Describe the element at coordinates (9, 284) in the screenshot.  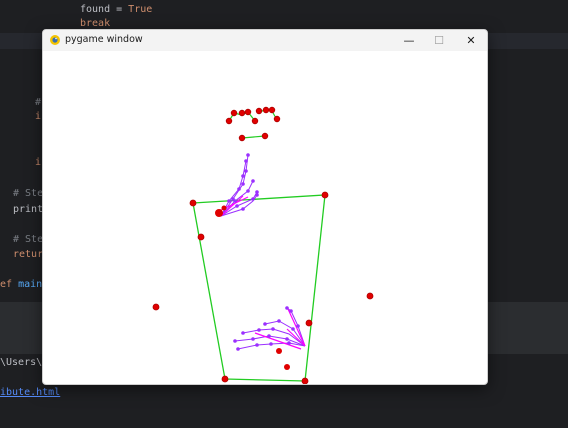
I see `code-def: ef` at that location.